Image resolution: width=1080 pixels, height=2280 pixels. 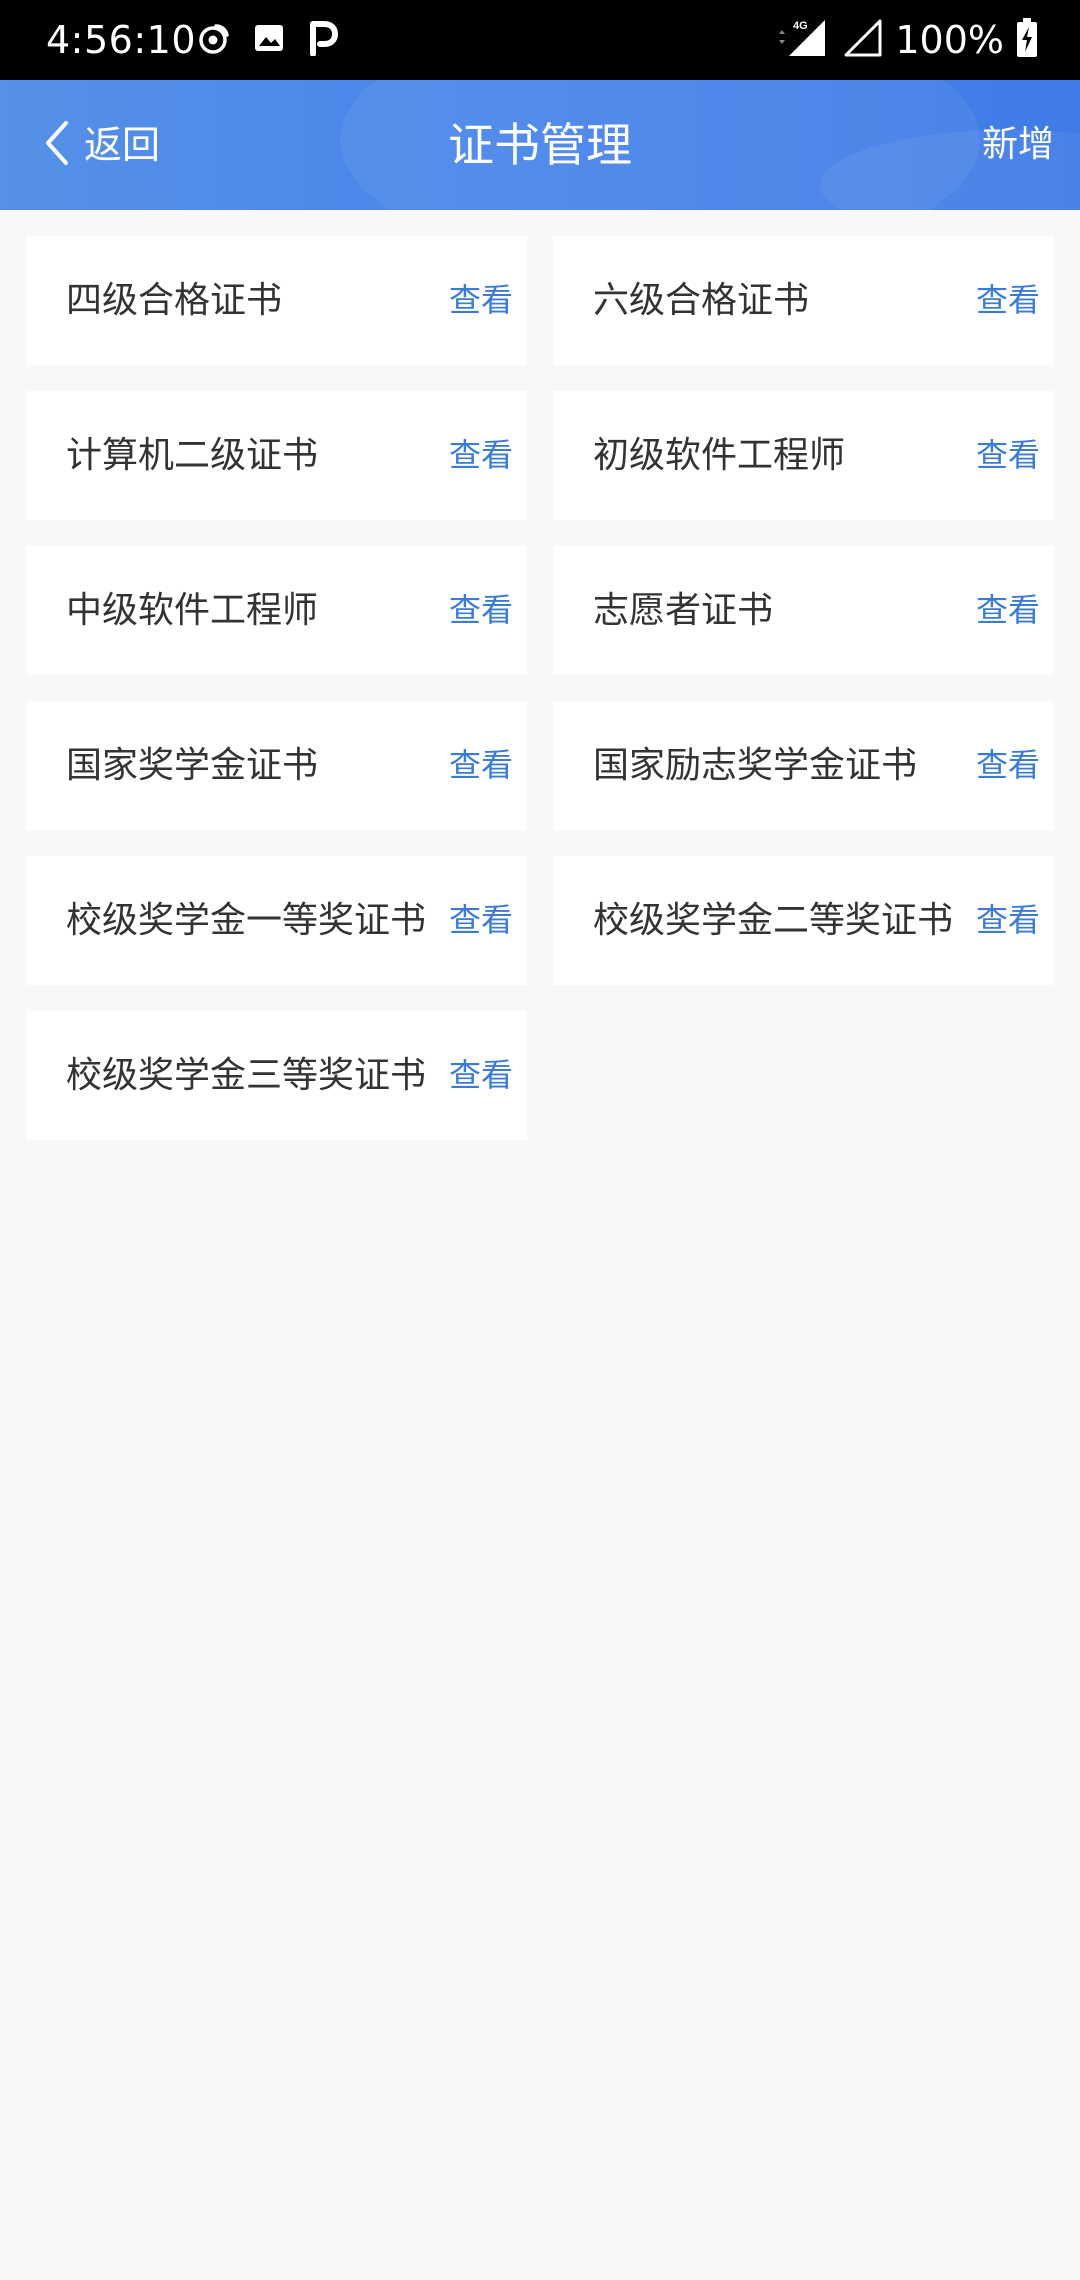 What do you see at coordinates (213, 40) in the screenshot?
I see `weibo-icon` at bounding box center [213, 40].